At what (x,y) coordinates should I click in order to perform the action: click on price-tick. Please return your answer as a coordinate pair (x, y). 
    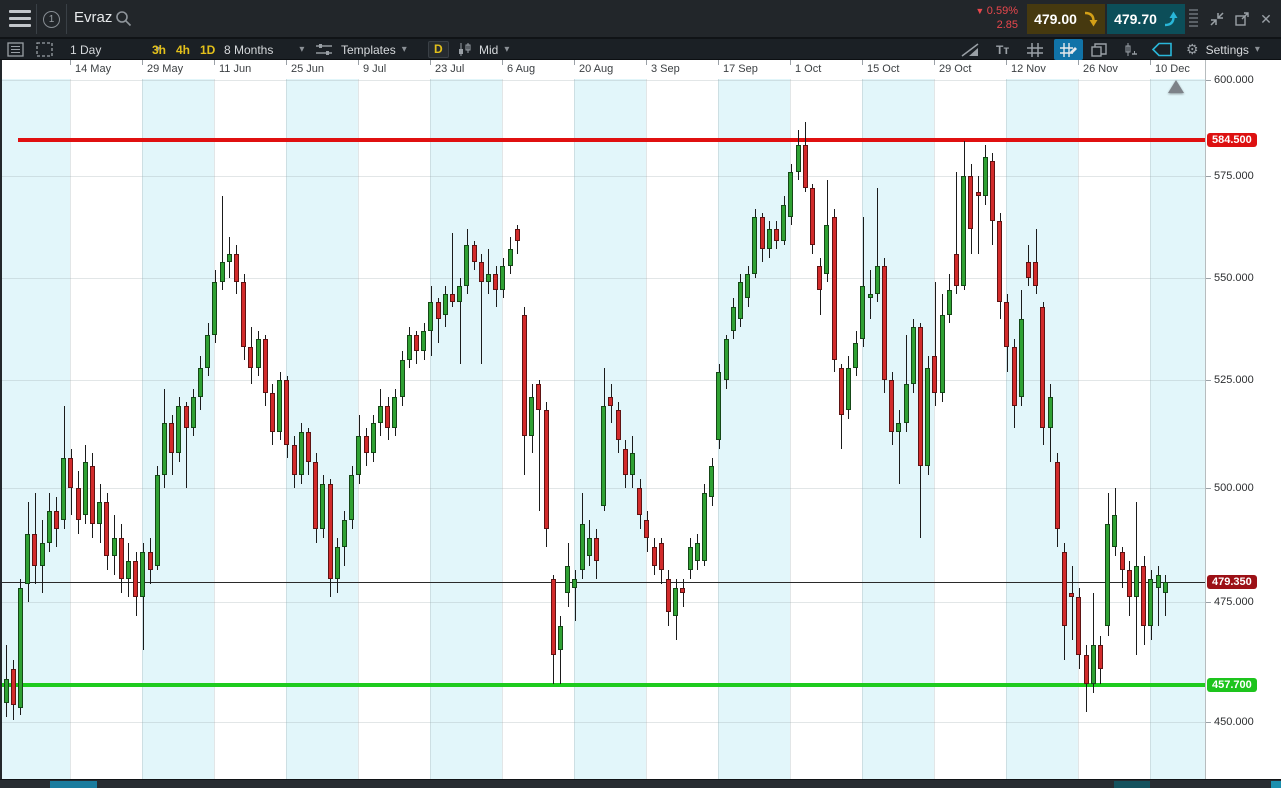
    Looking at the image, I should click on (1208, 380).